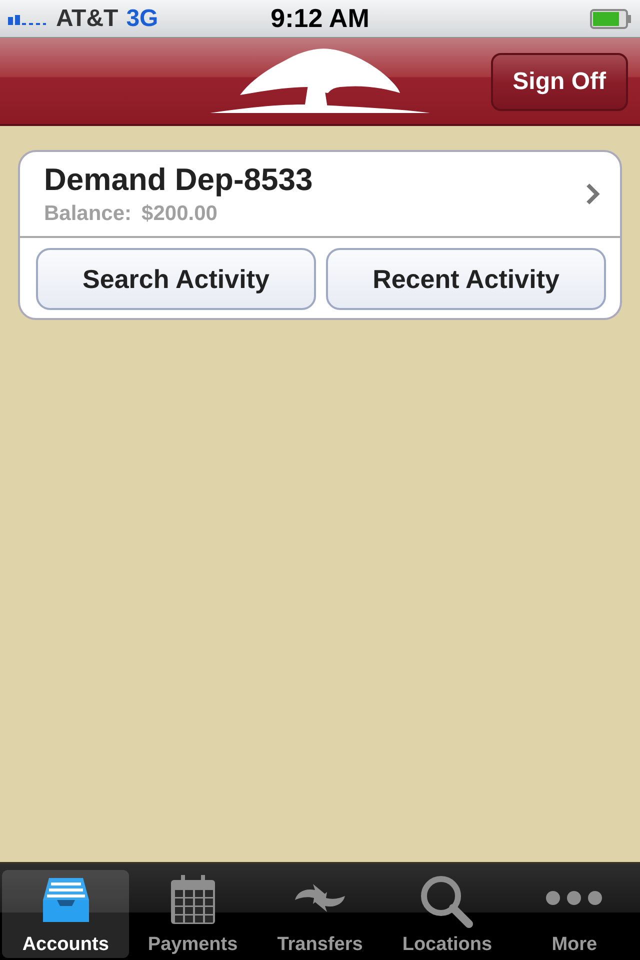  I want to click on tab: Transfers, so click(320, 914).